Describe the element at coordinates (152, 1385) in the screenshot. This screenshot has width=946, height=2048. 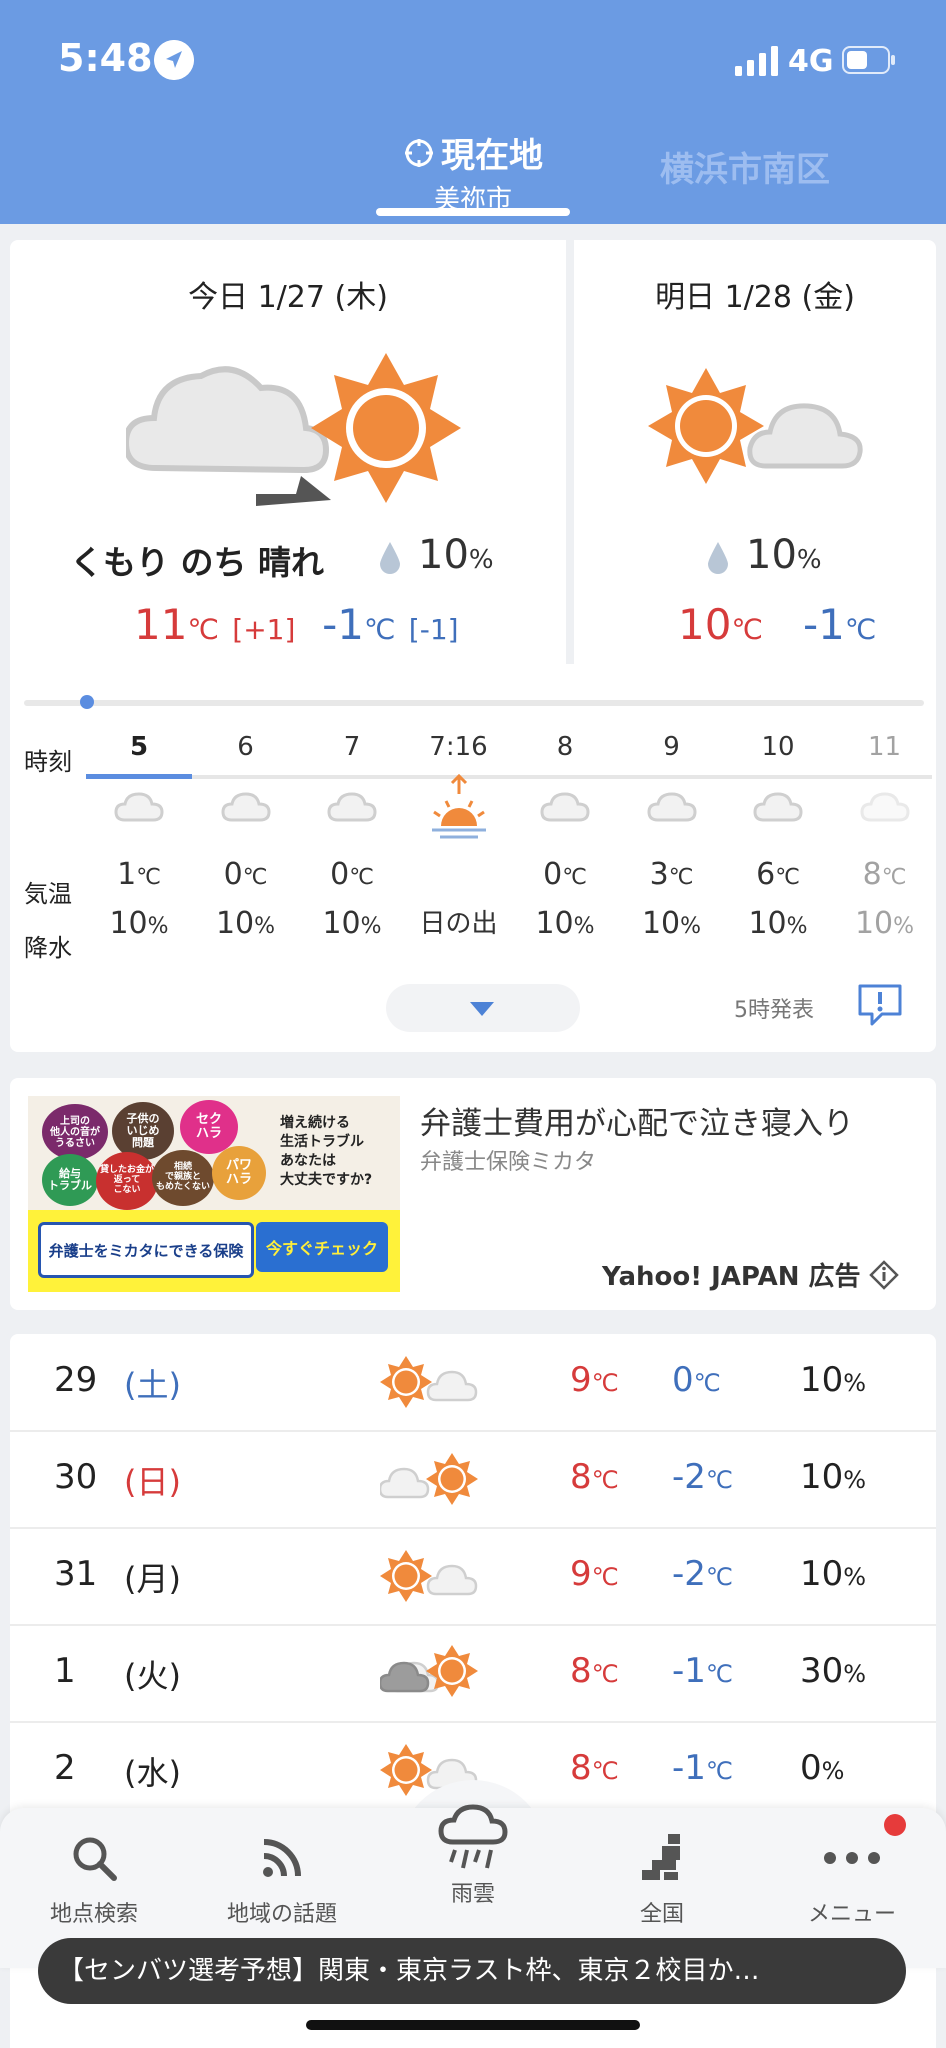
I see `week-day-of-week: (土)` at that location.